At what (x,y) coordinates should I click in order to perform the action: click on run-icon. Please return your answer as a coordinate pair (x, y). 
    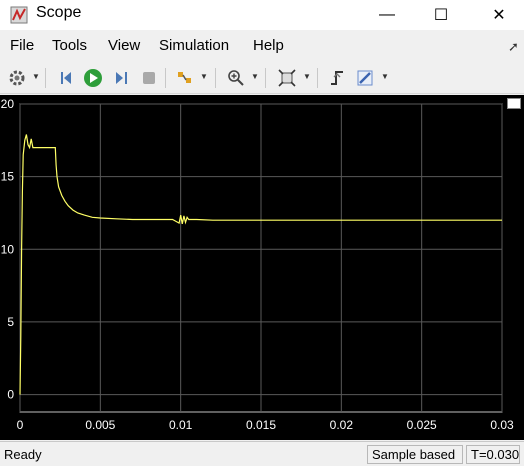
    Looking at the image, I should click on (93, 78).